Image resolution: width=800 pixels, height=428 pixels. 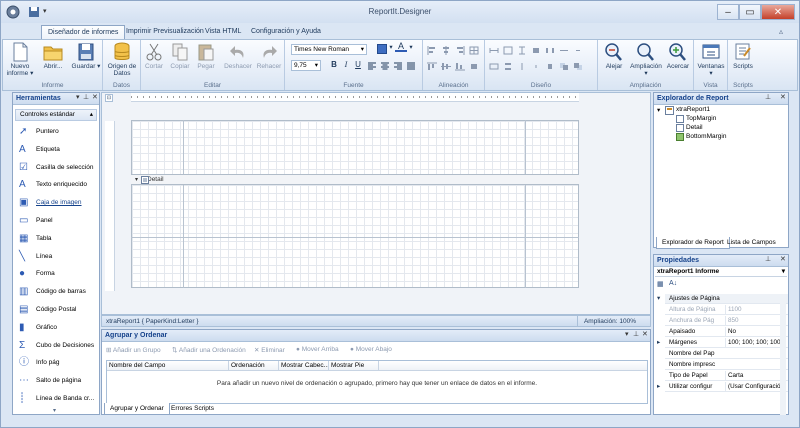 I want to click on tab-field-list: Lista de Campos, so click(x=751, y=242).